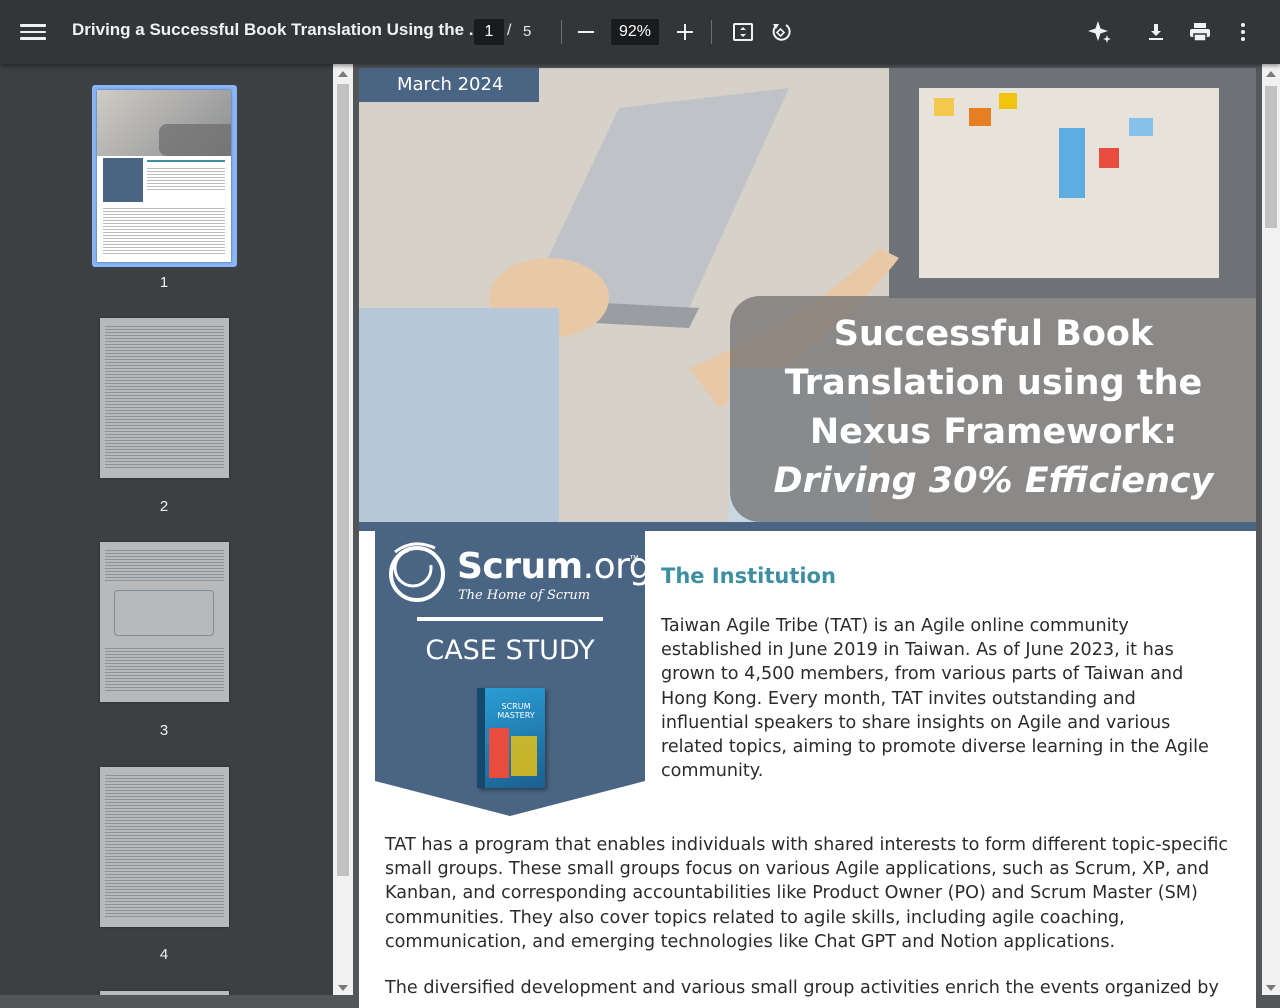  I want to click on print-icon, so click(1200, 32).